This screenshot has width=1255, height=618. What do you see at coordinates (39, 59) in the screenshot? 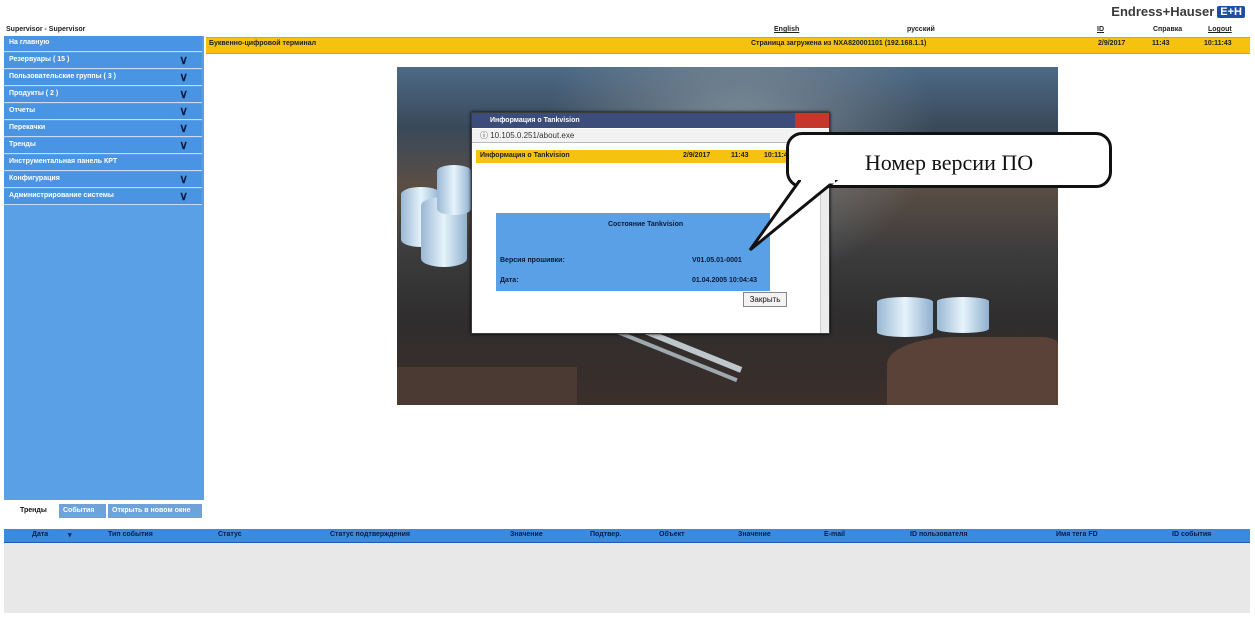
I see `sidebar-item-label: Резервуары ( 15 )` at bounding box center [39, 59].